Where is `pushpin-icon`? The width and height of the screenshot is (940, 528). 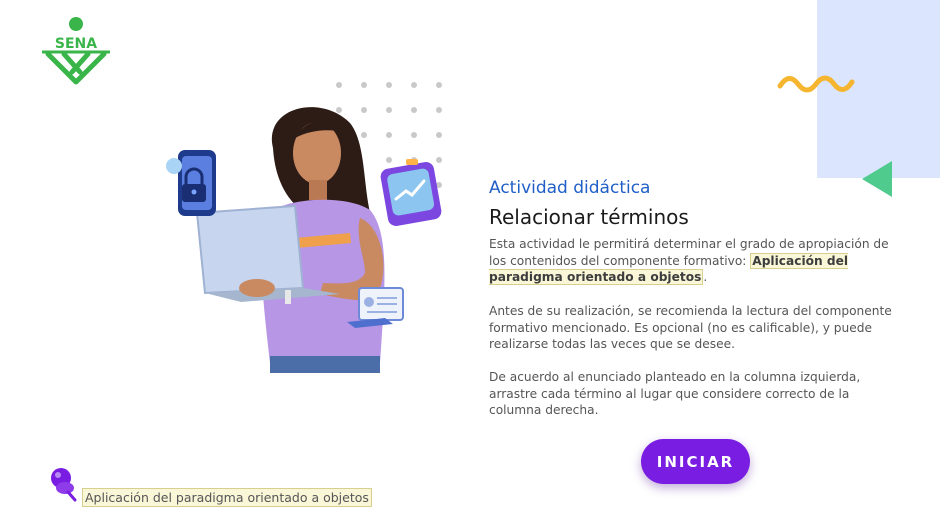 pushpin-icon is located at coordinates (64, 485).